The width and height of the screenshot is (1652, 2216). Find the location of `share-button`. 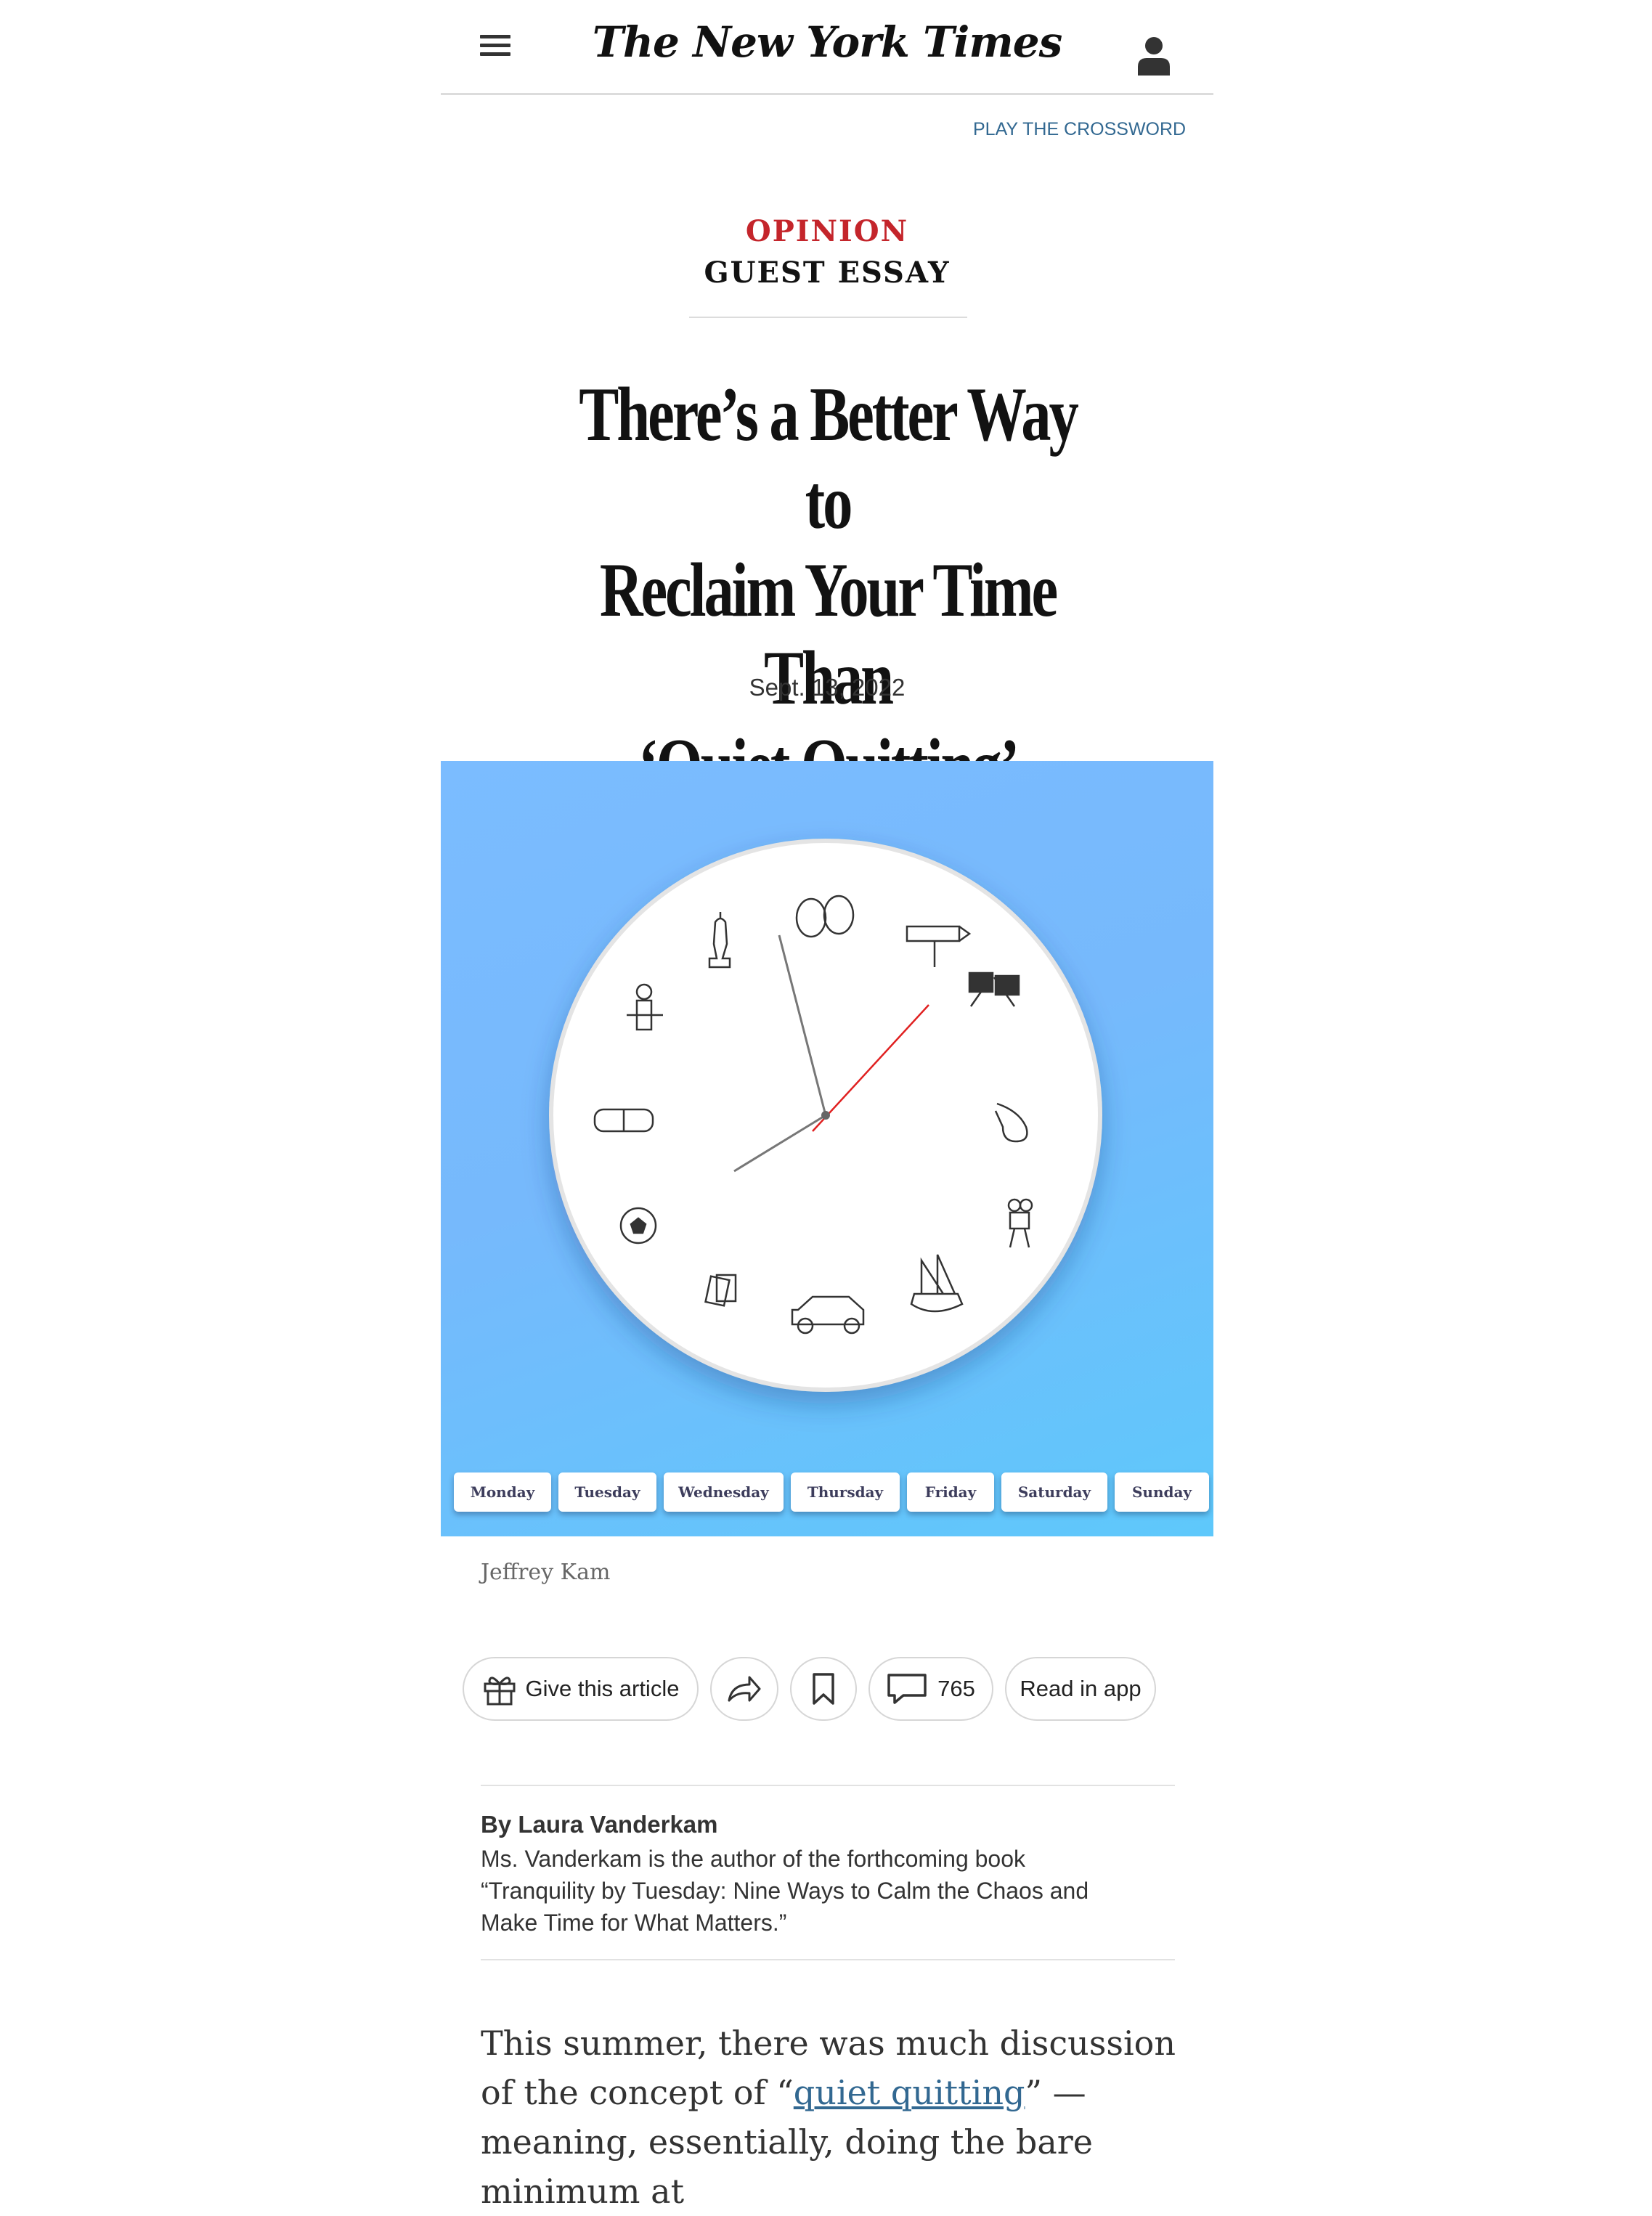

share-button is located at coordinates (744, 1689).